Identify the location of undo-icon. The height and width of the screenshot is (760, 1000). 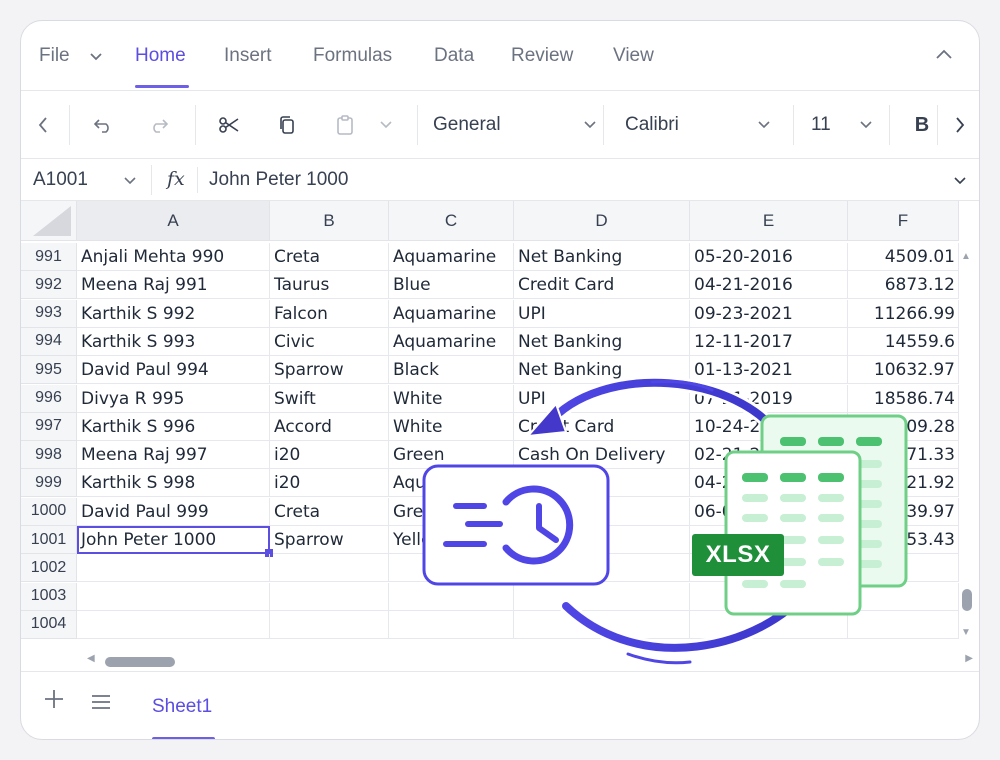
(103, 125).